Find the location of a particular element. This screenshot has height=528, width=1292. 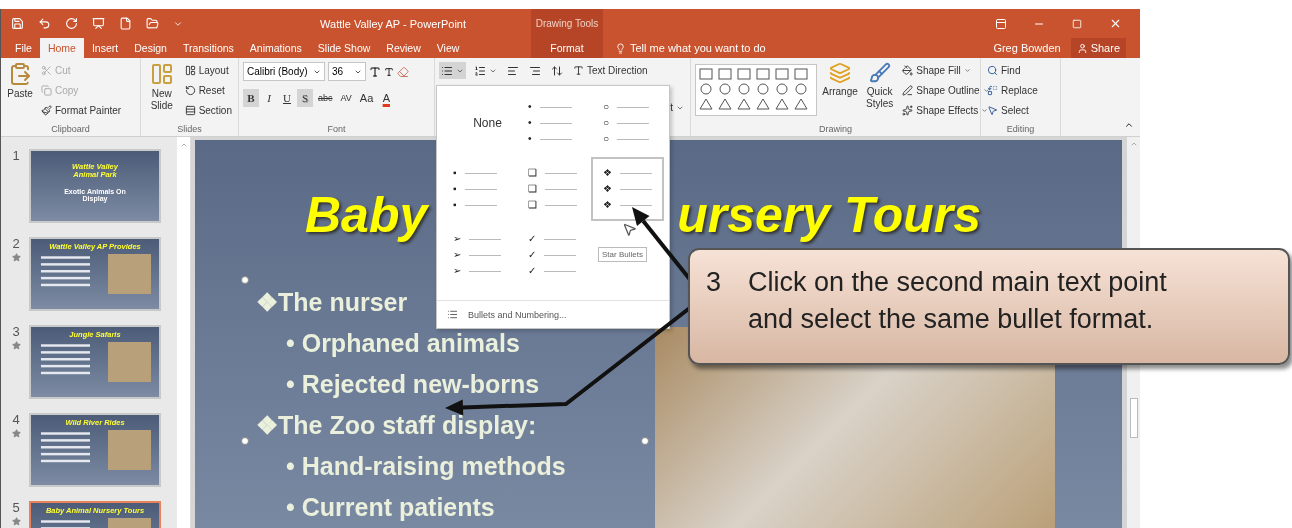

group-label: Clipboard is located at coordinates (70, 129).